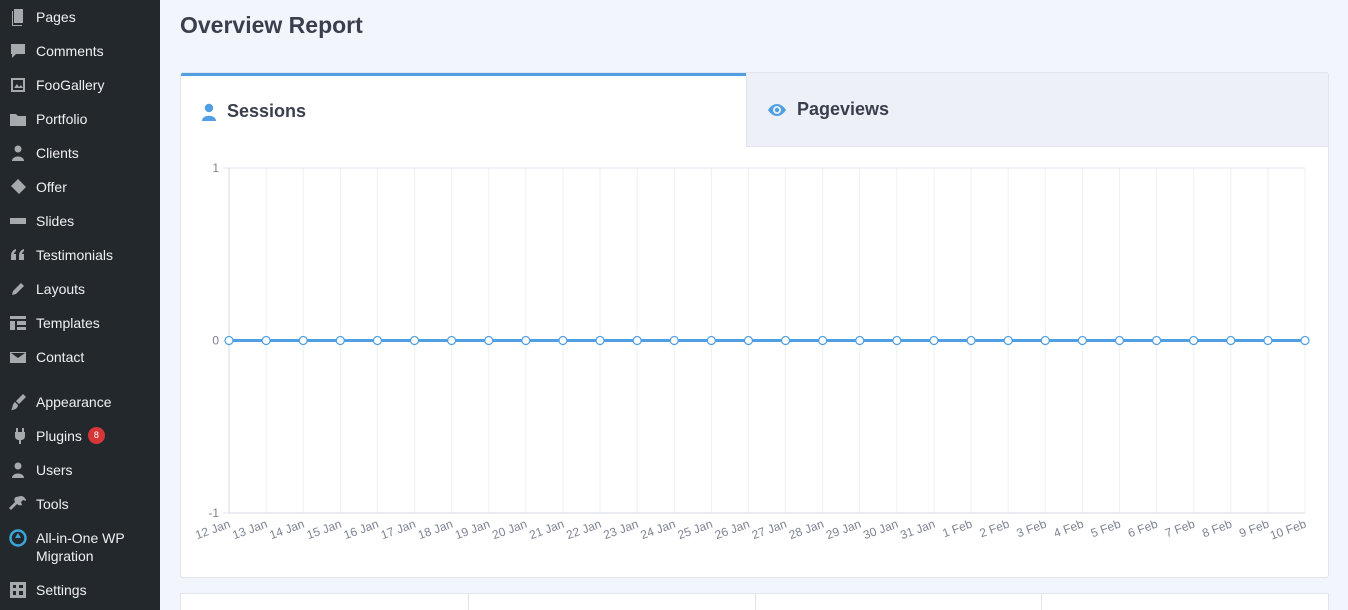  Describe the element at coordinates (1143, 529) in the screenshot. I see `x-tick-label: 6 Feb` at that location.